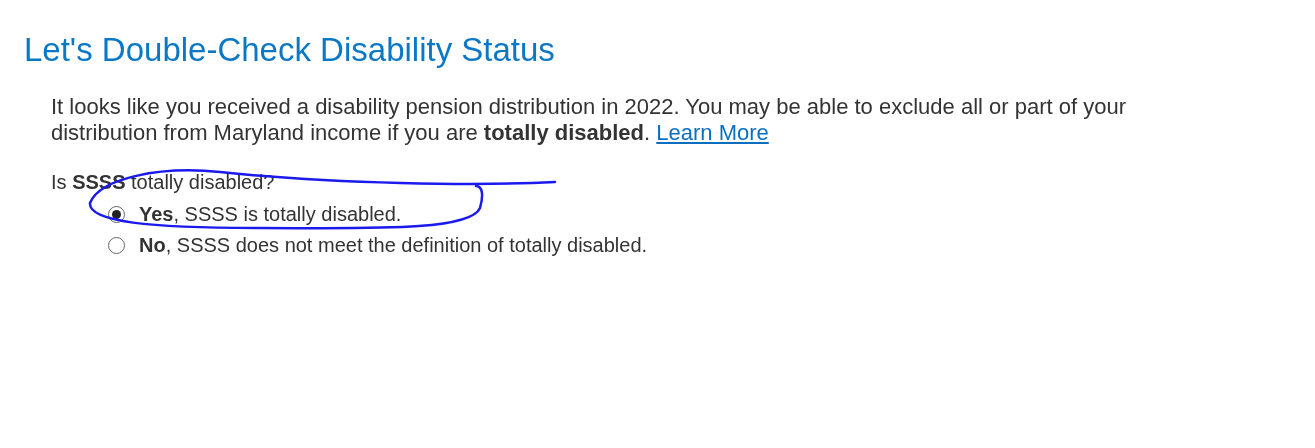  What do you see at coordinates (712, 132) in the screenshot?
I see `learn-more-link: Learn More` at bounding box center [712, 132].